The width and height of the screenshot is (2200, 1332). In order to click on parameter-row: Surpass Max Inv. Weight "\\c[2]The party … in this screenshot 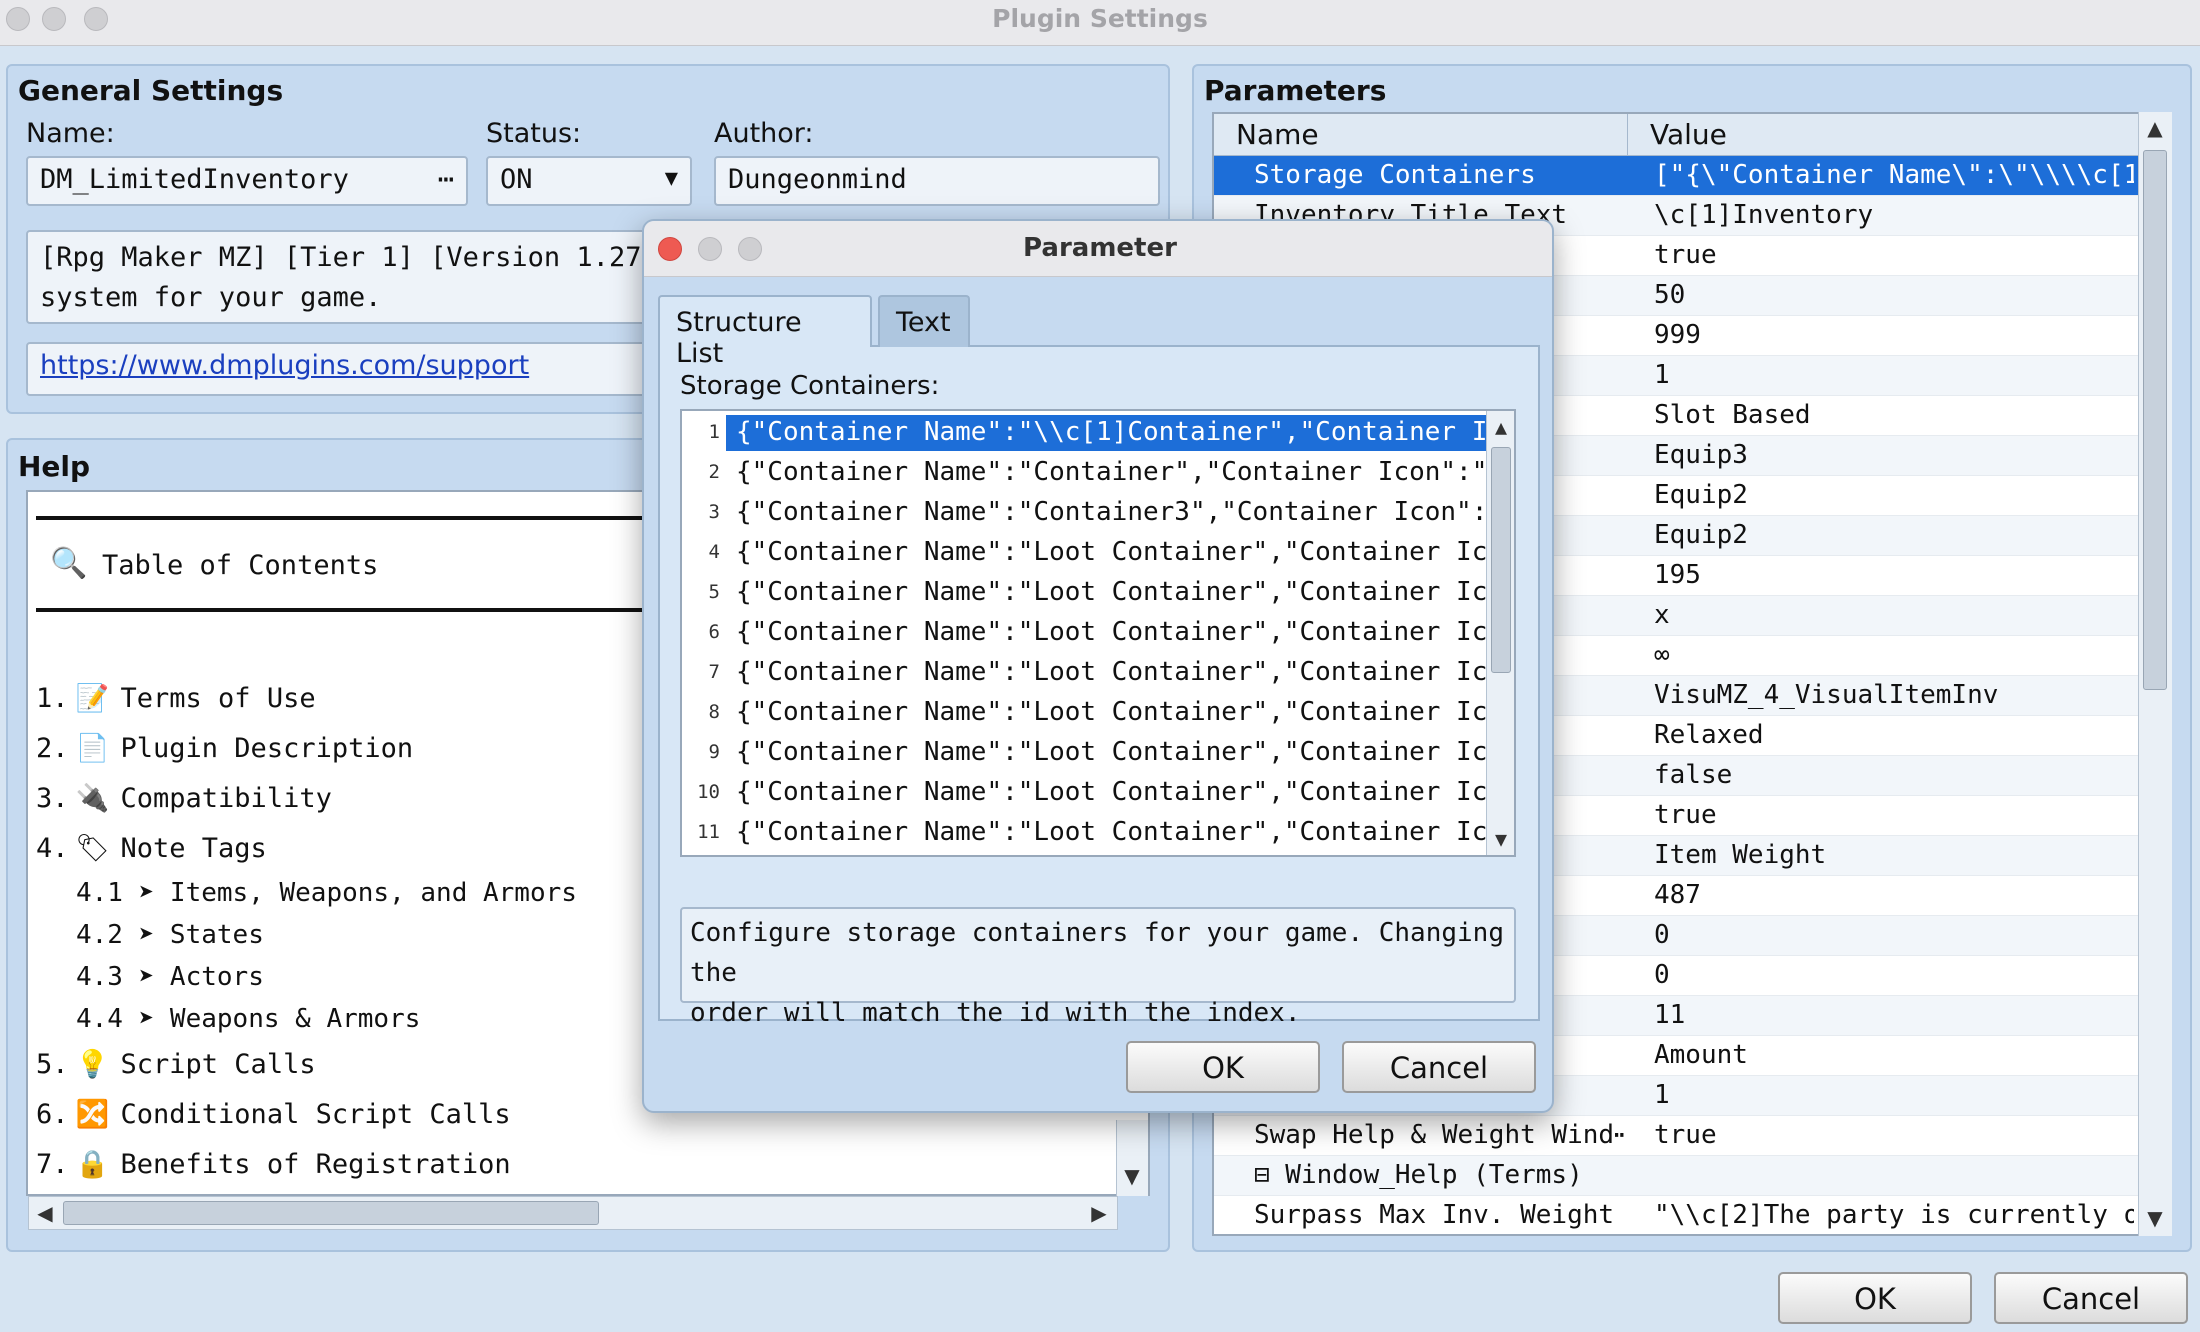, I will do `click(1676, 1215)`.